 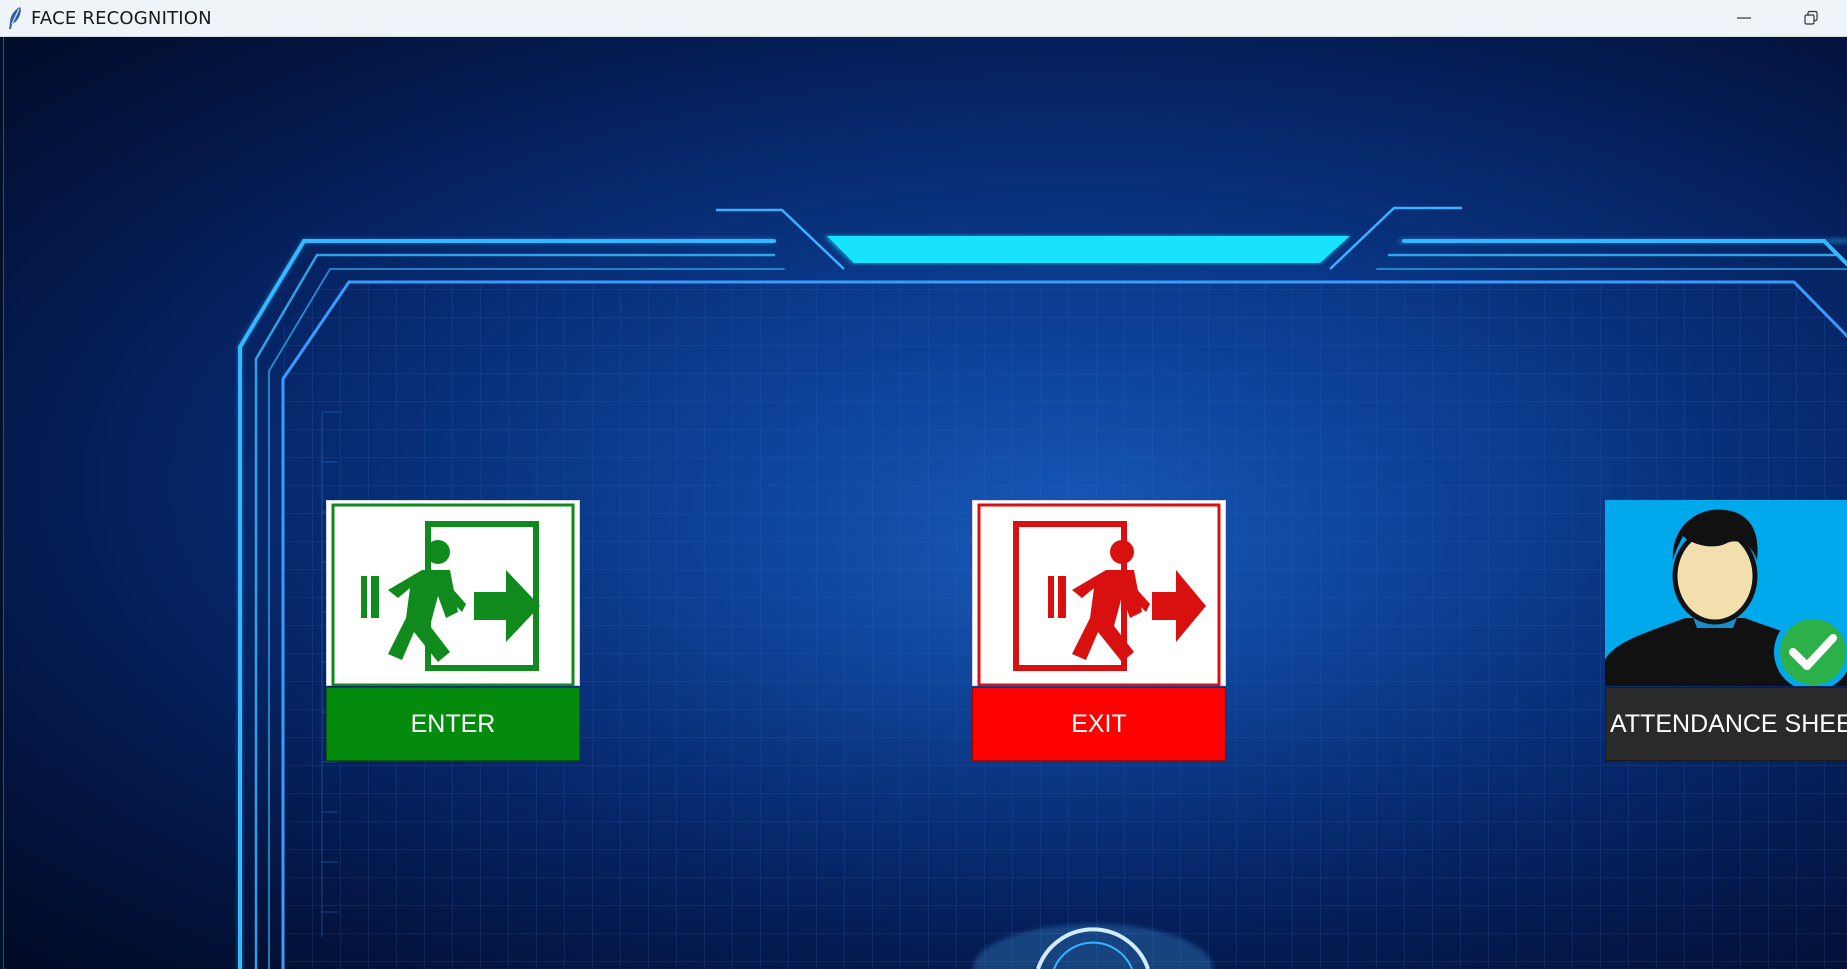 I want to click on minimize-icon, so click(x=1744, y=18).